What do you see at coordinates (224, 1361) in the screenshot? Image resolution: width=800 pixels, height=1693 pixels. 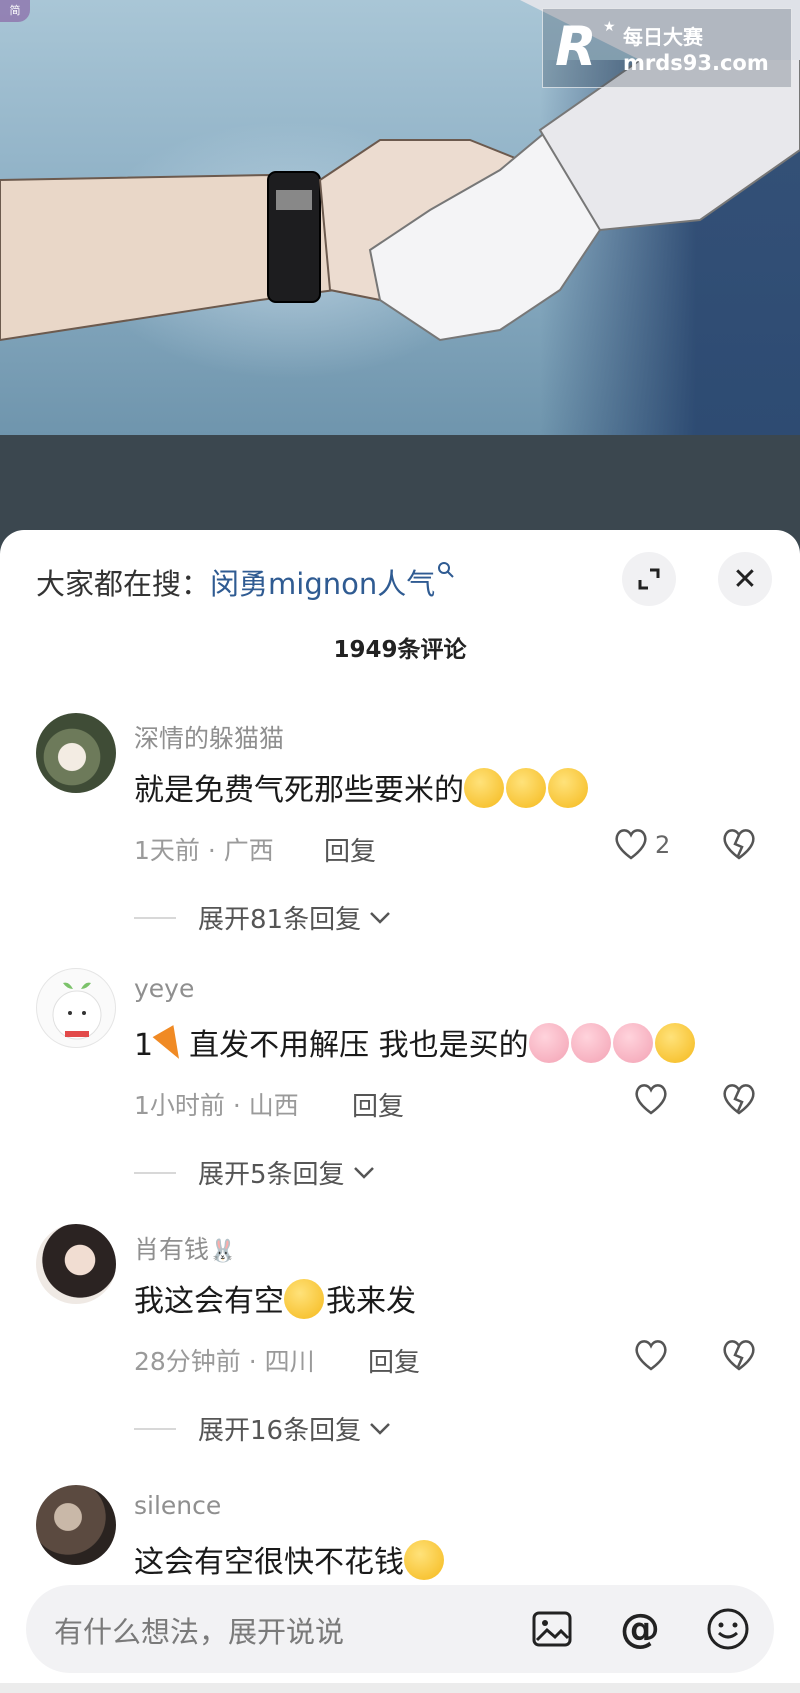 I see `comment-meta: 28分钟前 · 四川` at bounding box center [224, 1361].